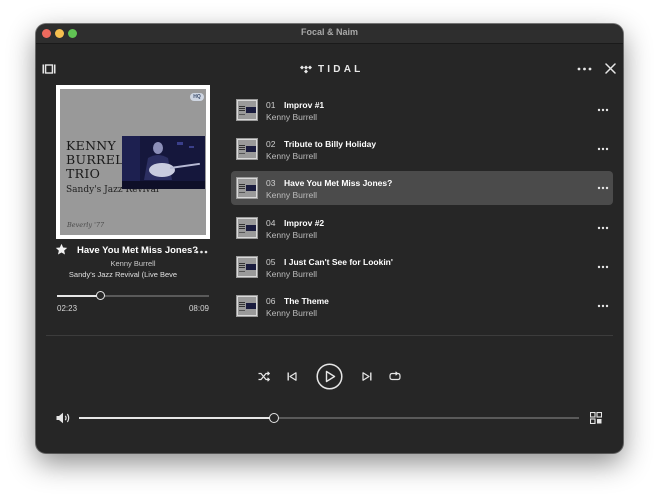  What do you see at coordinates (596, 418) in the screenshot?
I see `grid-view-icon` at bounding box center [596, 418].